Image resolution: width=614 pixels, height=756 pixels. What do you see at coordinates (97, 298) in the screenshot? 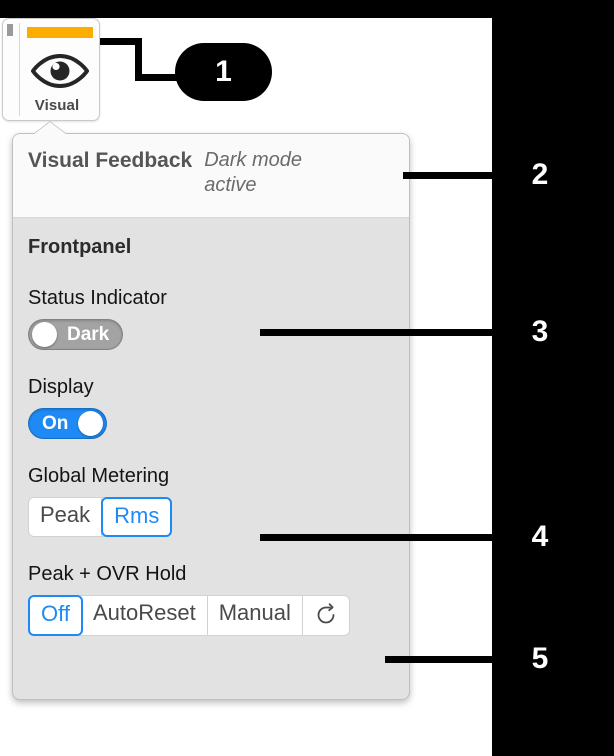
I see `field-label-status-indicator: Status Indicator` at bounding box center [97, 298].